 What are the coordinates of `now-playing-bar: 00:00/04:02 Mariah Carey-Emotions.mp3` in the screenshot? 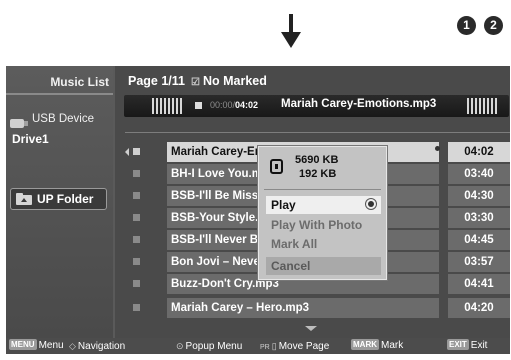 It's located at (316, 106).